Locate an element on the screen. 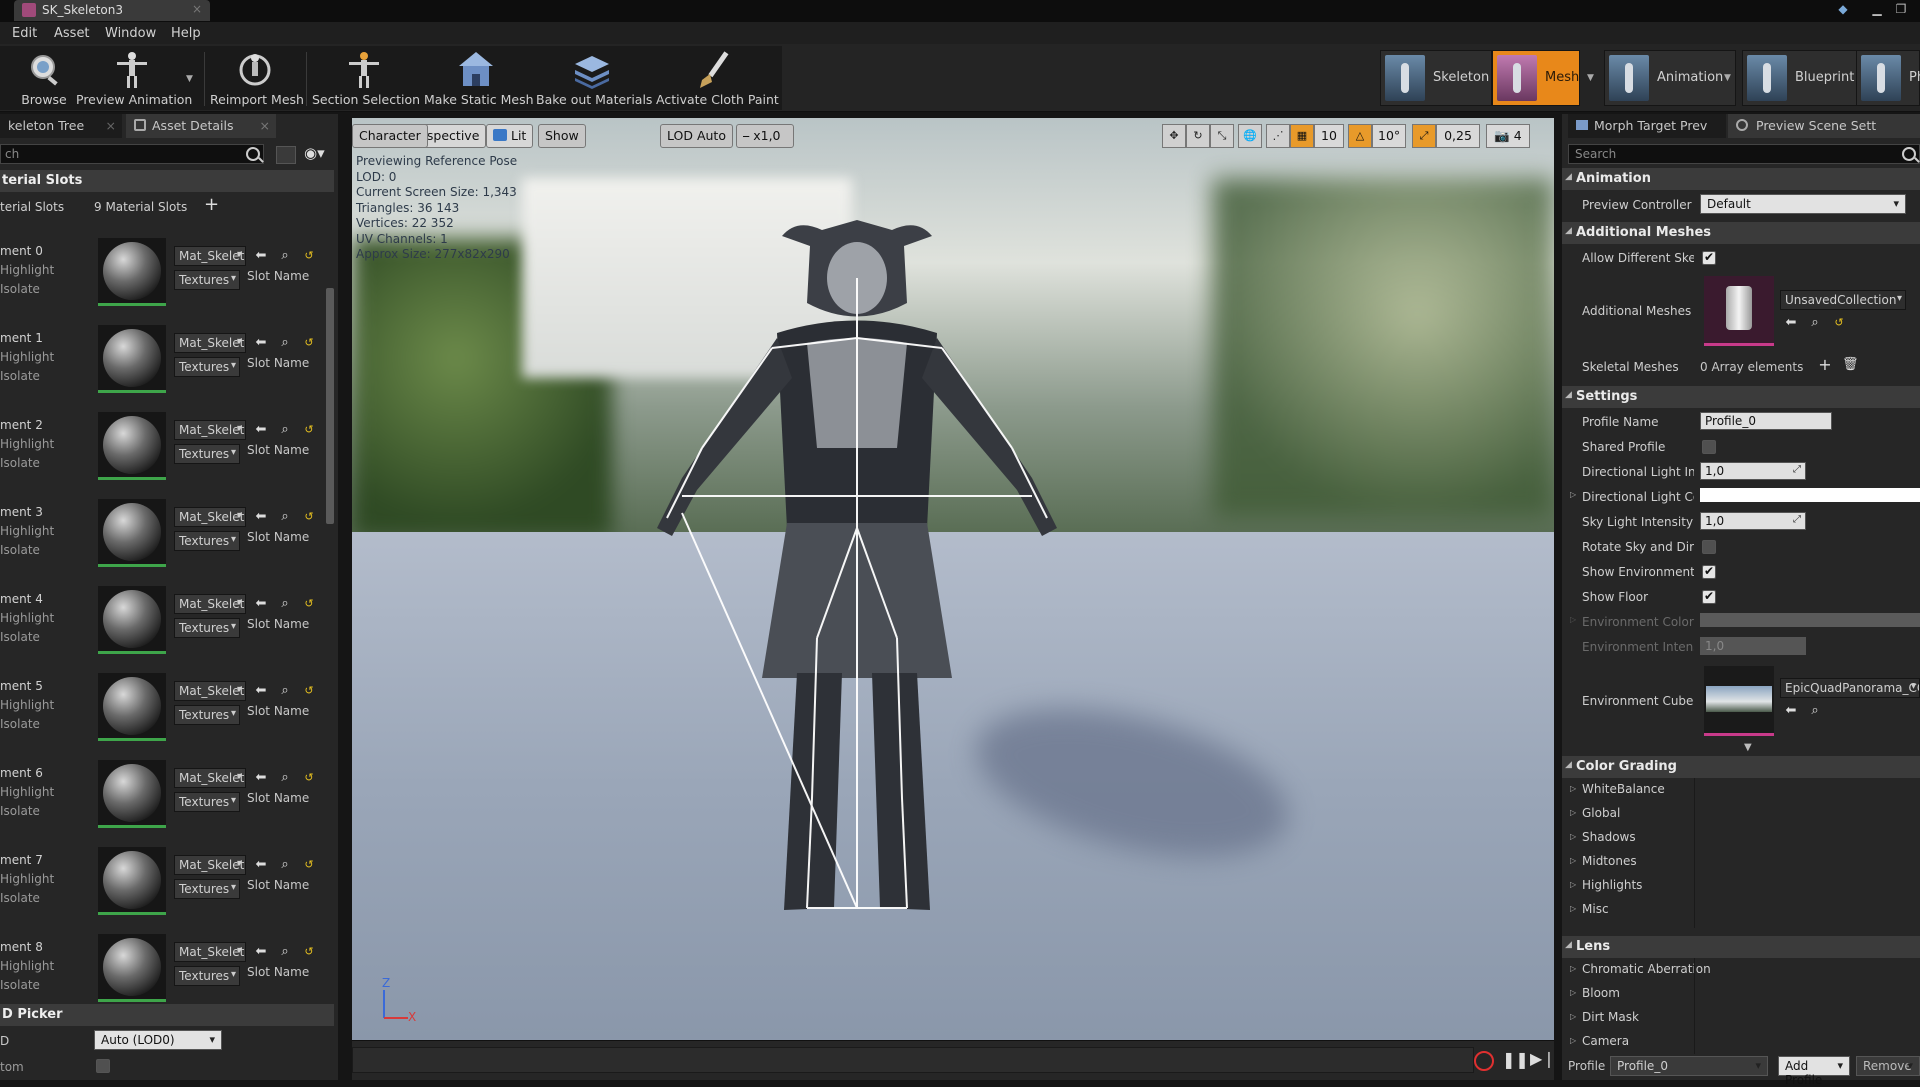  category-item: Dirt Mask is located at coordinates (1610, 1017).